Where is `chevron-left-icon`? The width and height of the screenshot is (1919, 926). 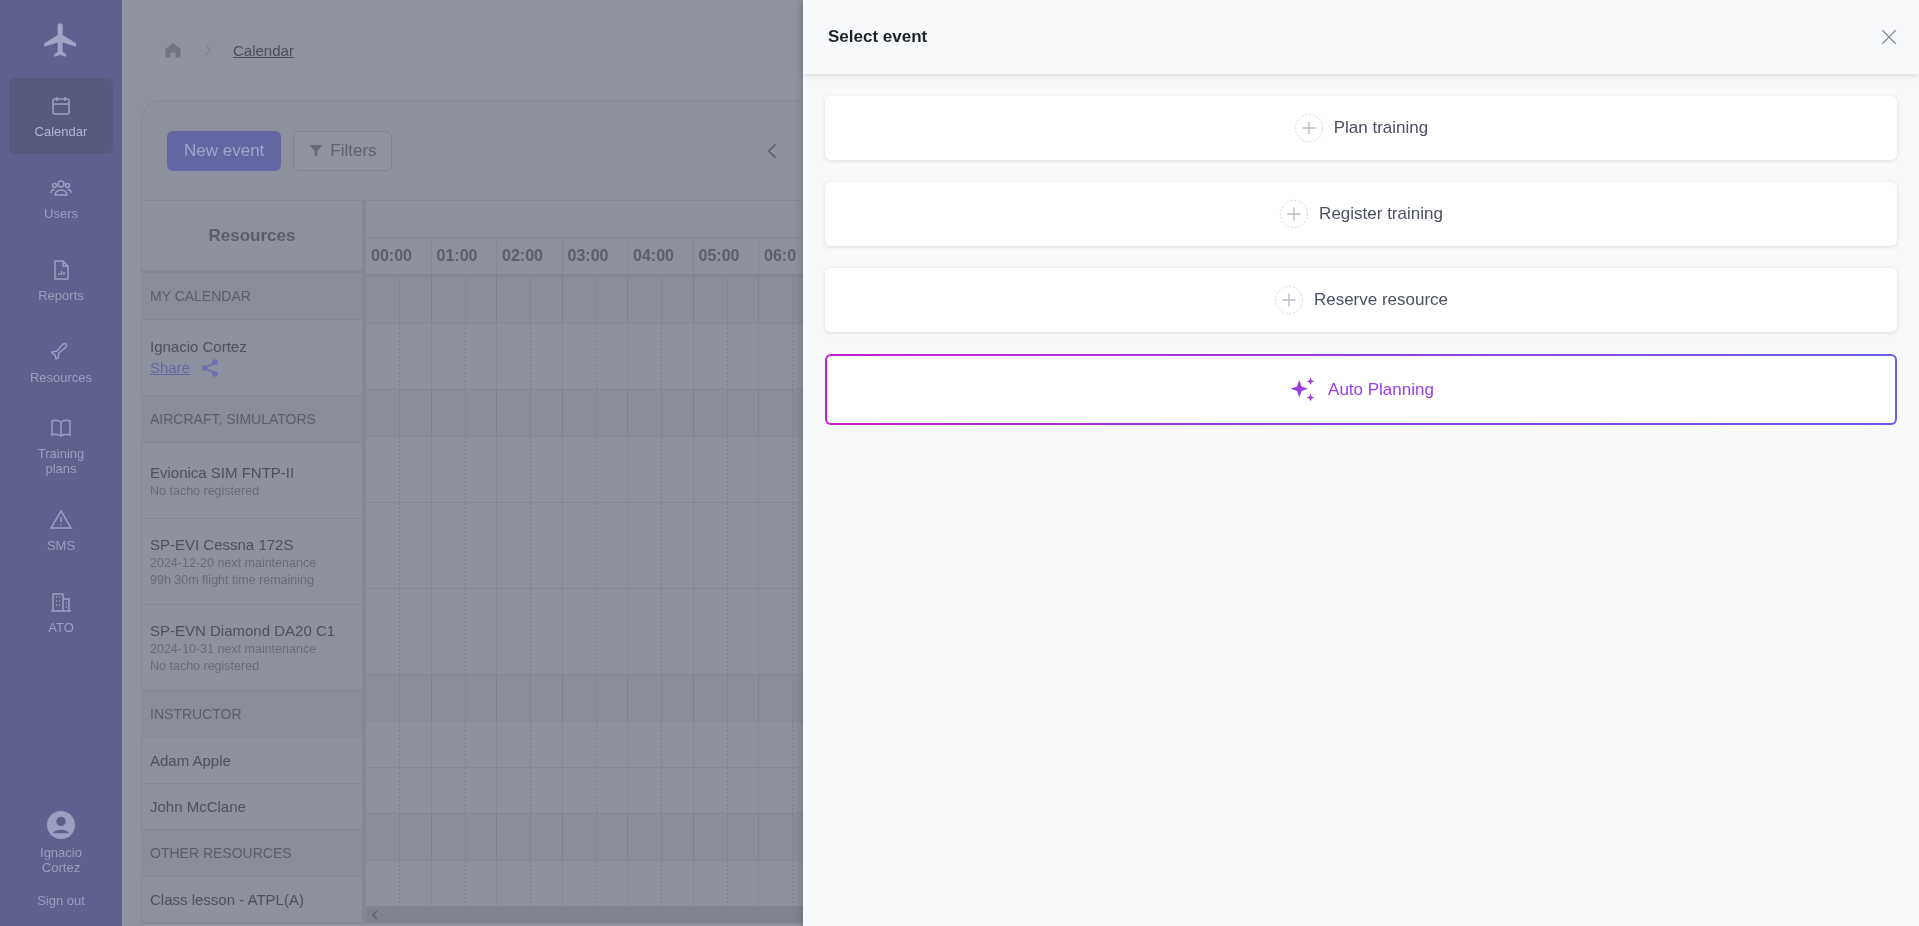
chevron-left-icon is located at coordinates (375, 915).